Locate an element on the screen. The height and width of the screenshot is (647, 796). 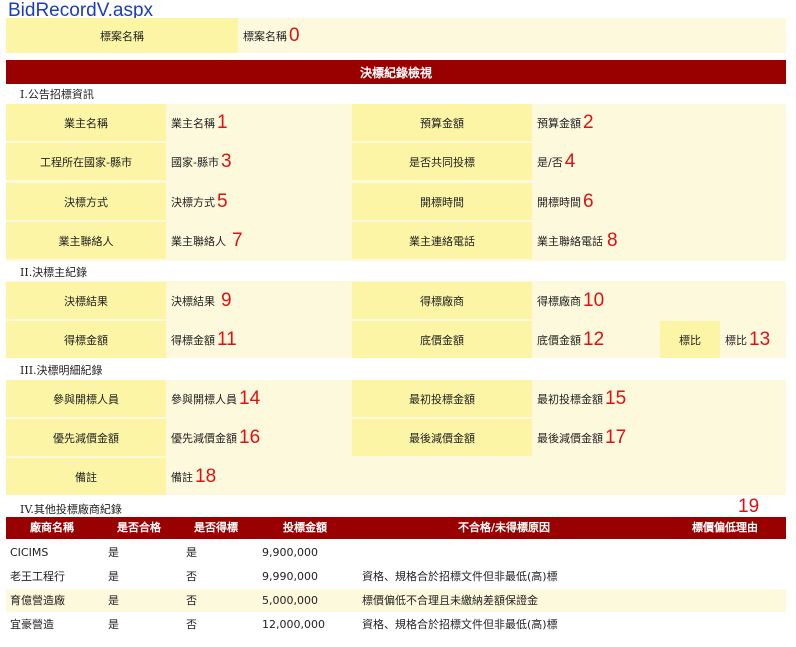
result-label: 決標結果 is located at coordinates (86, 300).